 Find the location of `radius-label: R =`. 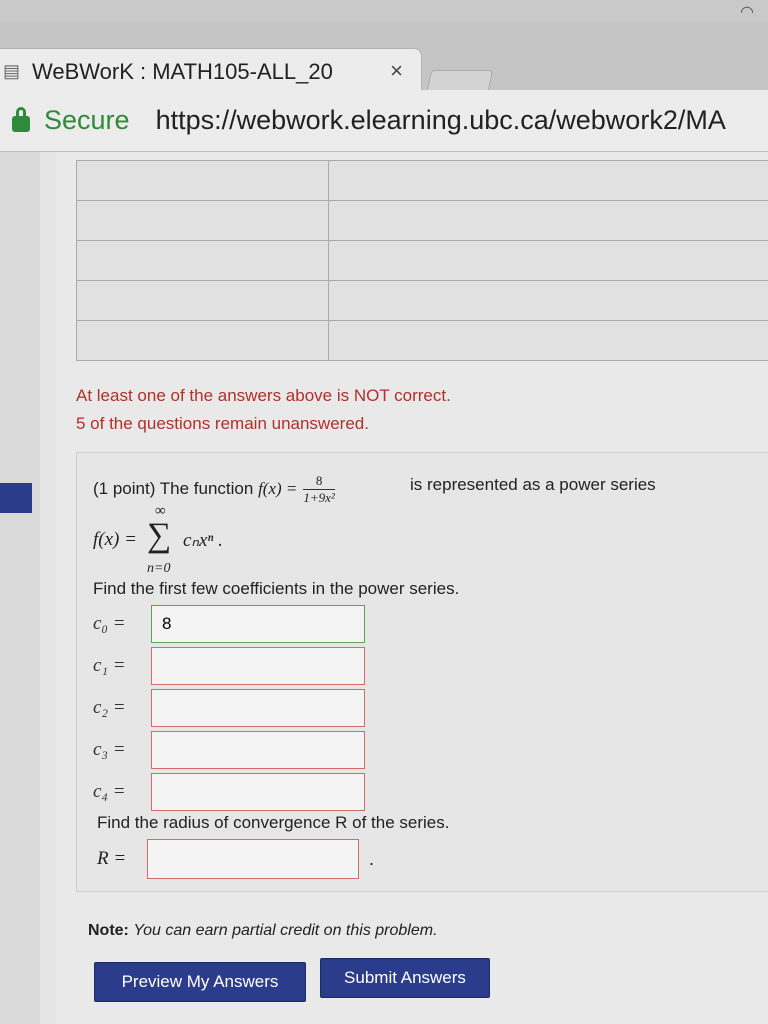

radius-label: R = is located at coordinates (112, 858).